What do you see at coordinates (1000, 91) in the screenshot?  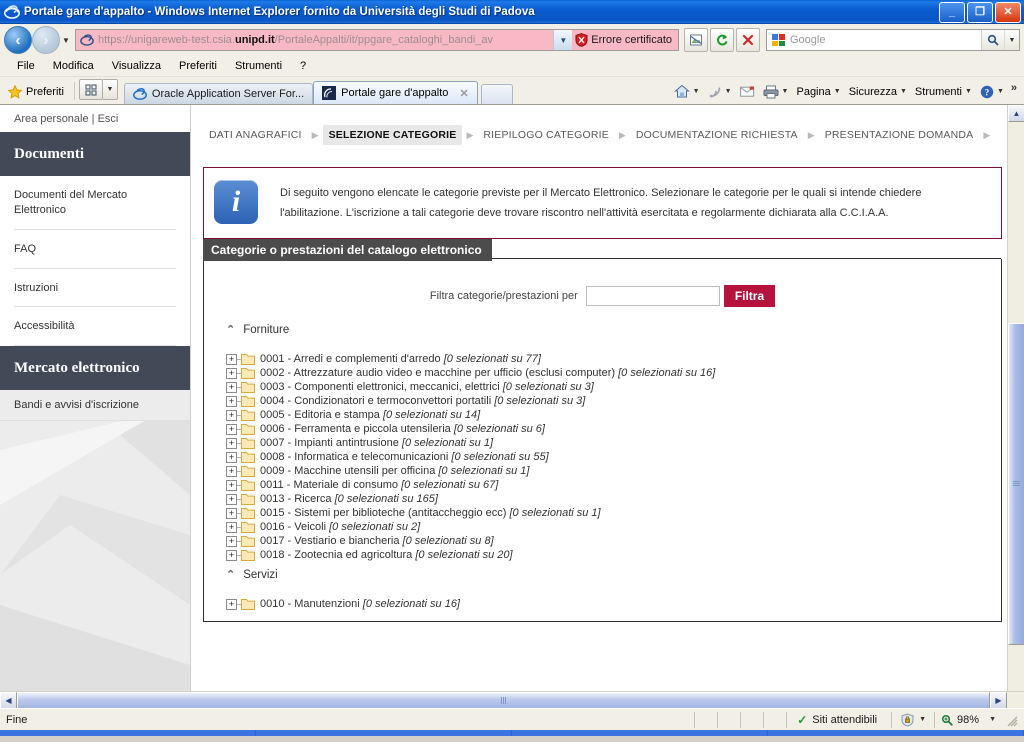 I see `help-dropdown-icon: ▼` at bounding box center [1000, 91].